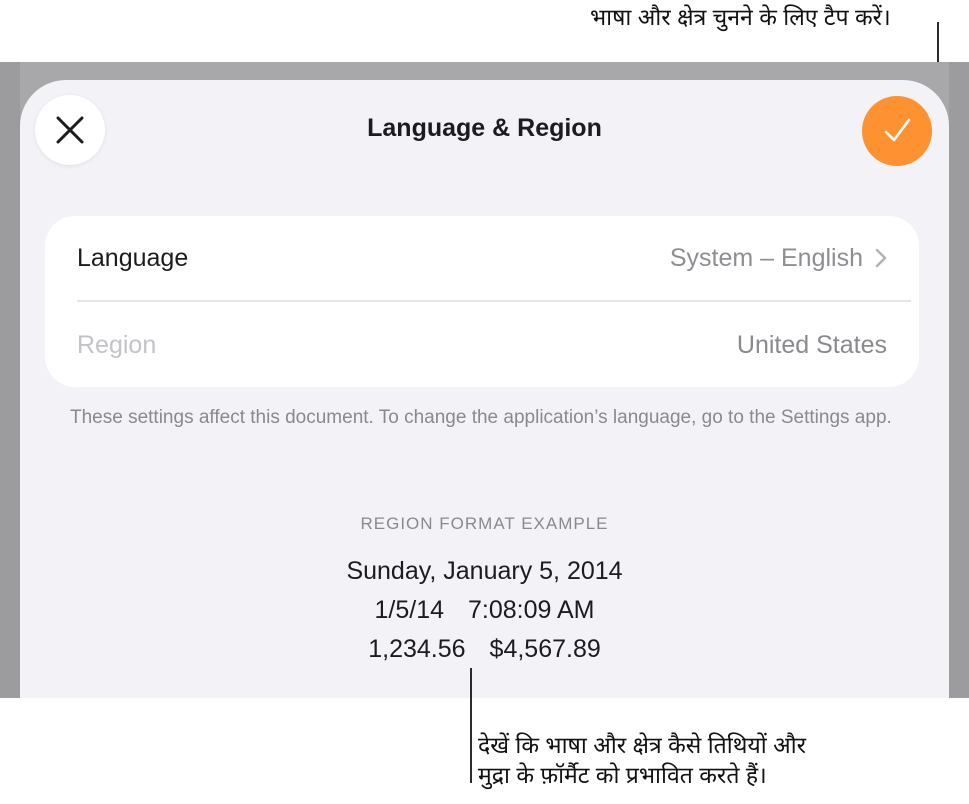  Describe the element at coordinates (471, 725) in the screenshot. I see `callout-bottom-leader` at that location.